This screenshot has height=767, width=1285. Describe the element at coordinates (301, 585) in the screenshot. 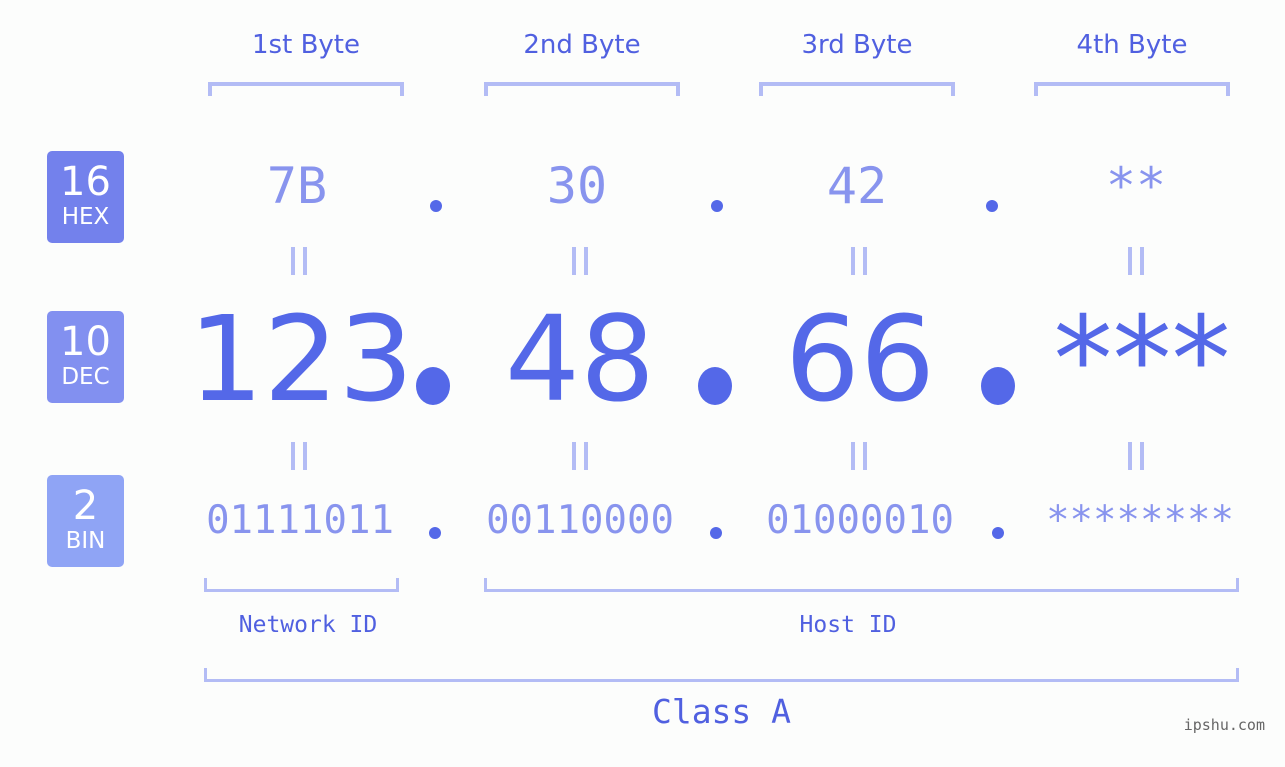

I see `network-id-bracket` at that location.